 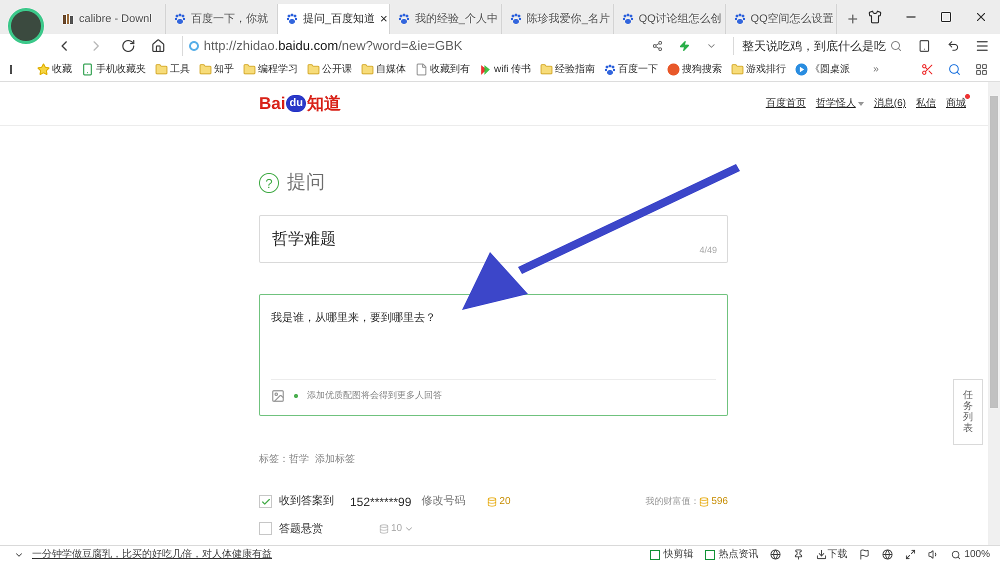 I want to click on tab-title: 陈珍我爱你_名片, so click(x=568, y=19).